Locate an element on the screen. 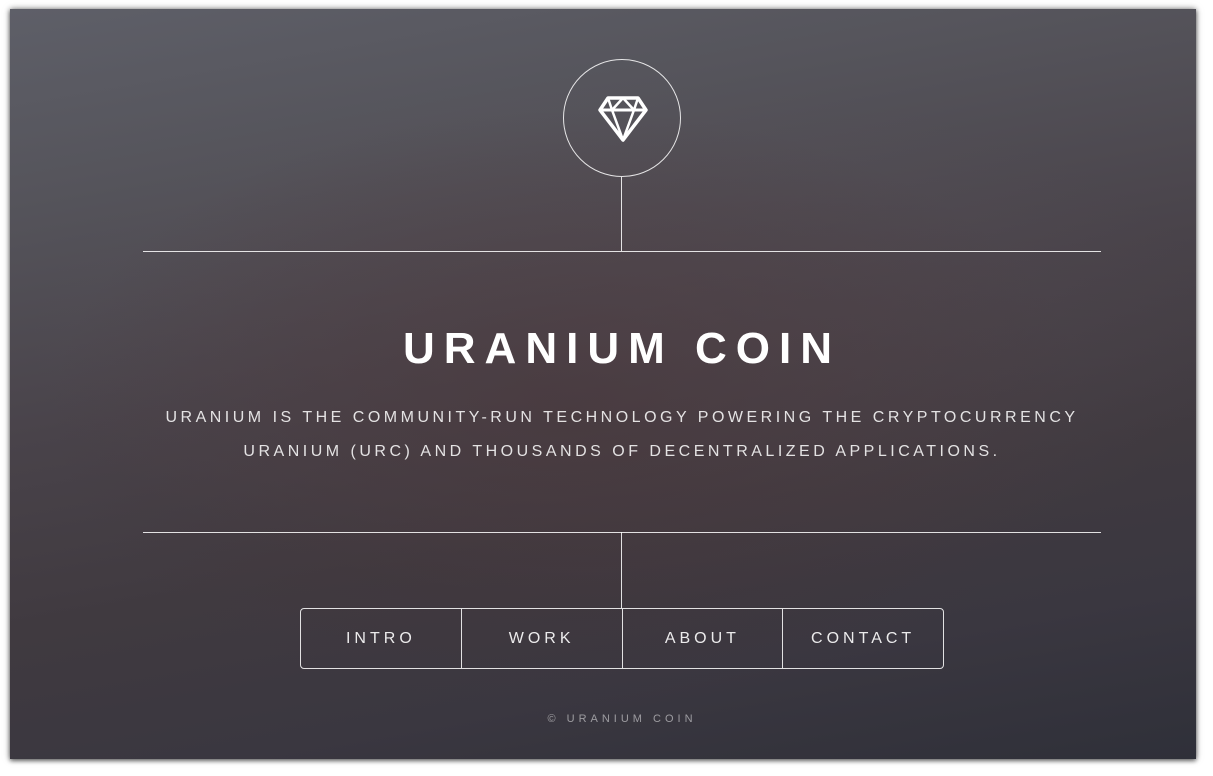 The width and height of the screenshot is (1213, 776). main-nav: INTRO WORK ABOUT CONTACT is located at coordinates (622, 638).